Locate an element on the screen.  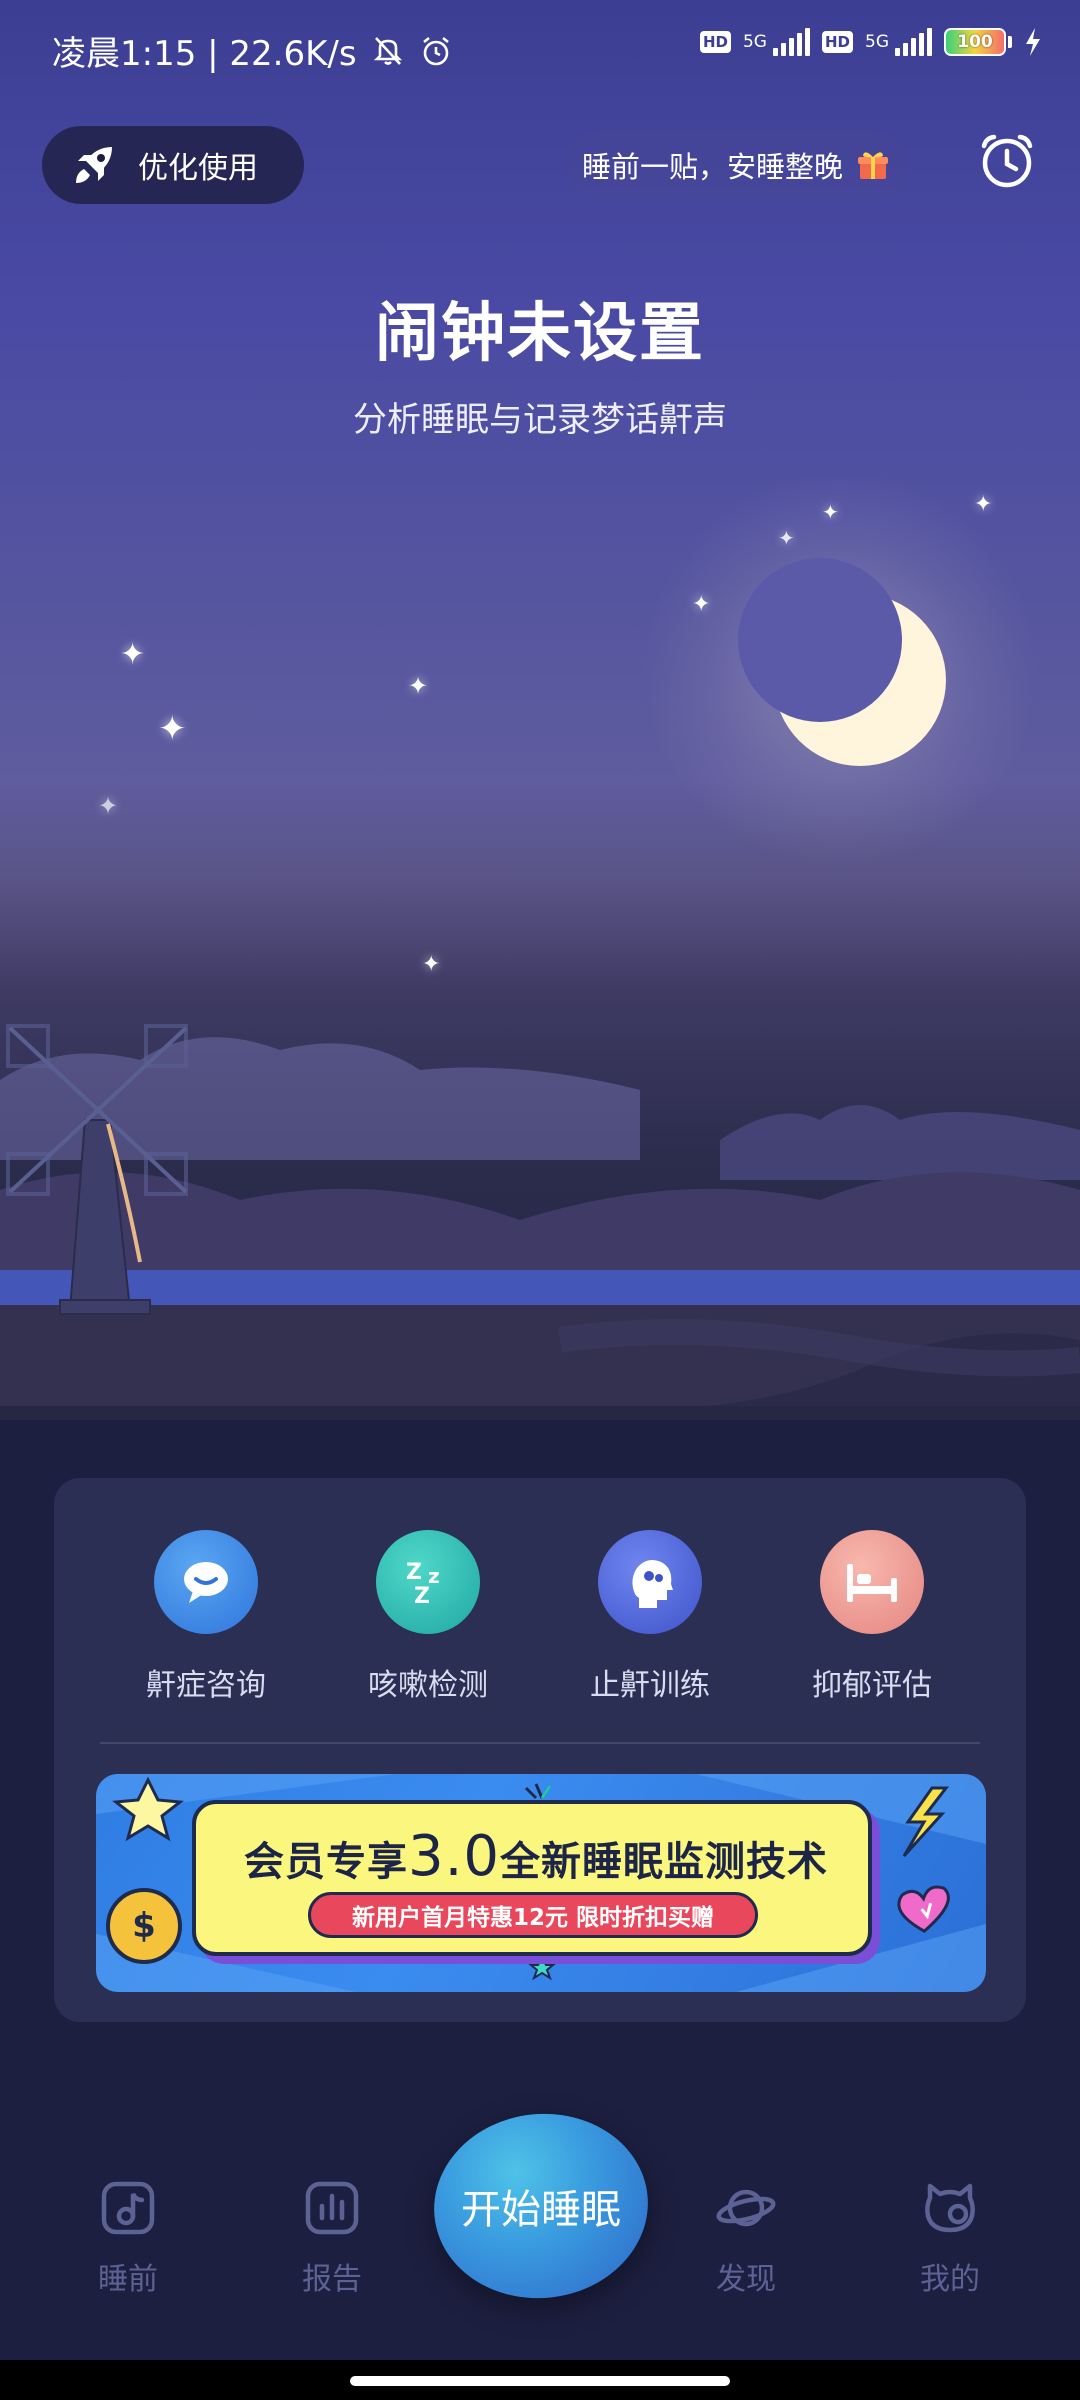
charging-icon is located at coordinates (1033, 42).